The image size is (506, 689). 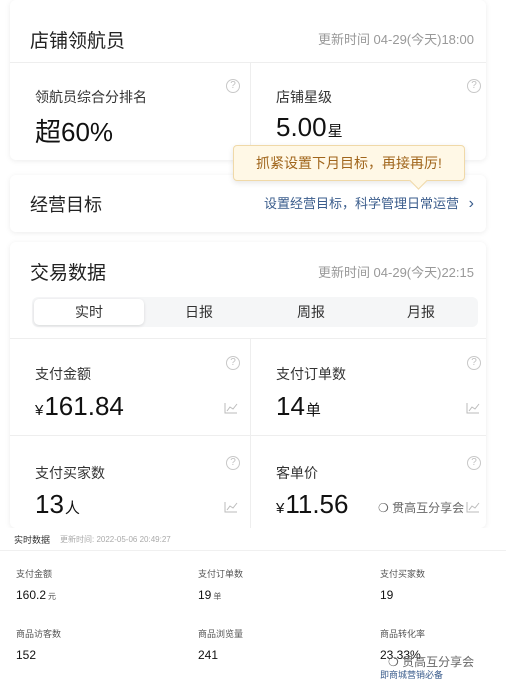 What do you see at coordinates (304, 97) in the screenshot?
I see `star-label: 店铺星级` at bounding box center [304, 97].